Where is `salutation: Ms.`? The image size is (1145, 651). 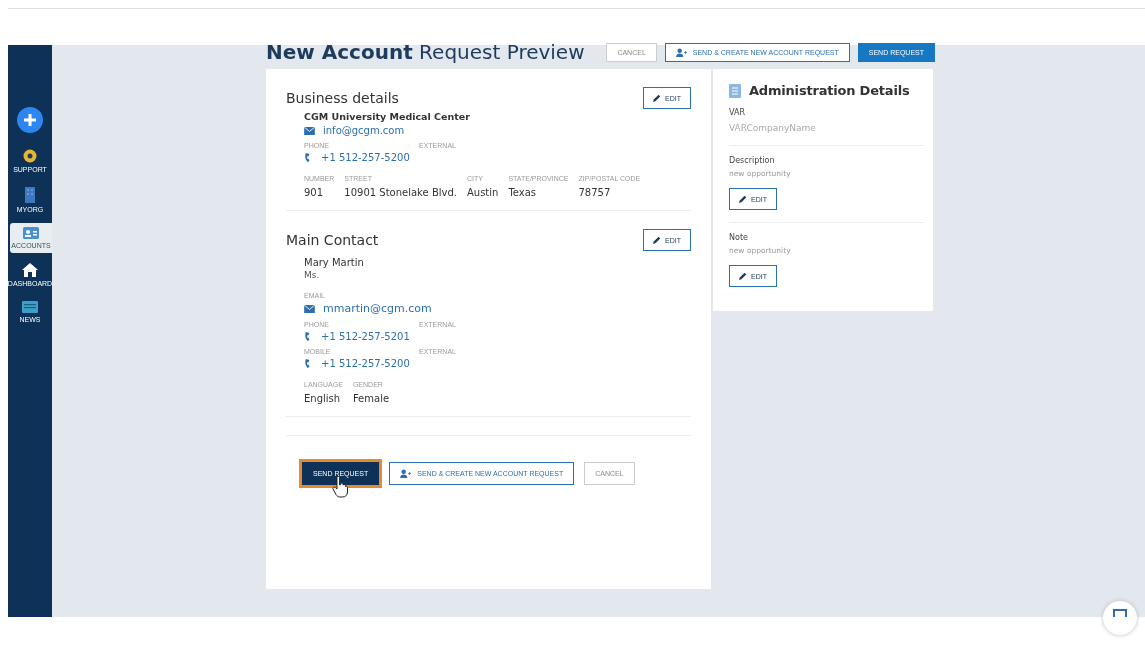 salutation: Ms. is located at coordinates (312, 275).